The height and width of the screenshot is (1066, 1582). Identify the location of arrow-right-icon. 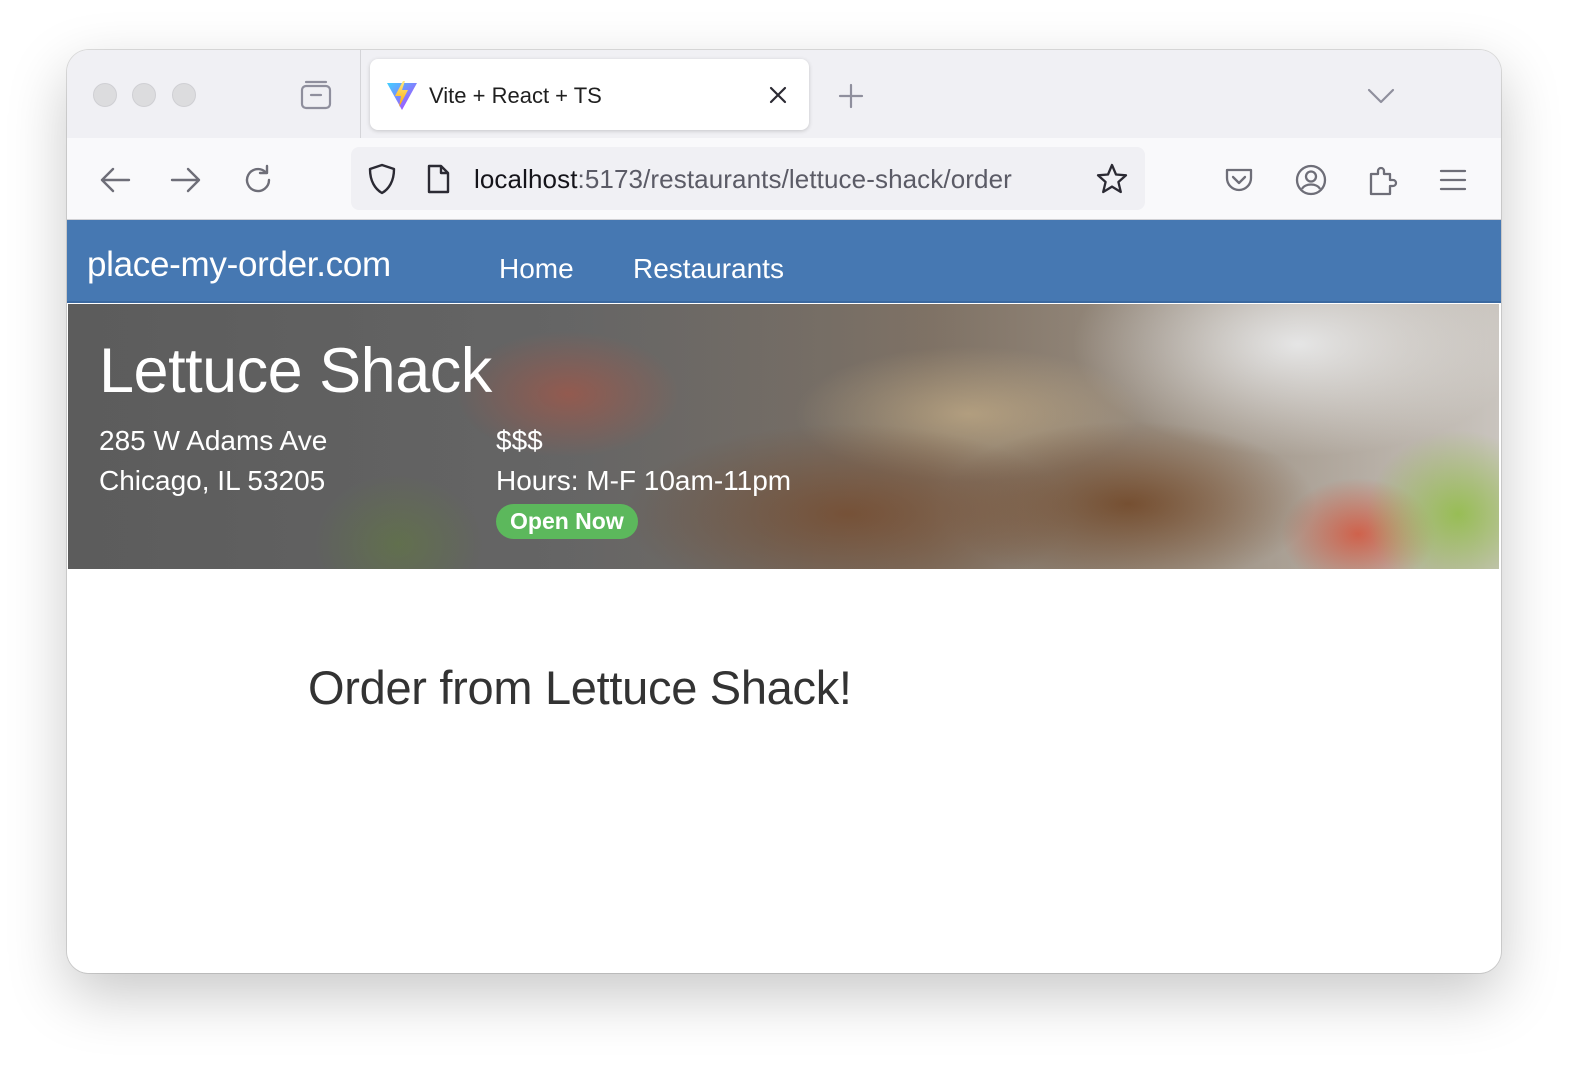
(186, 180).